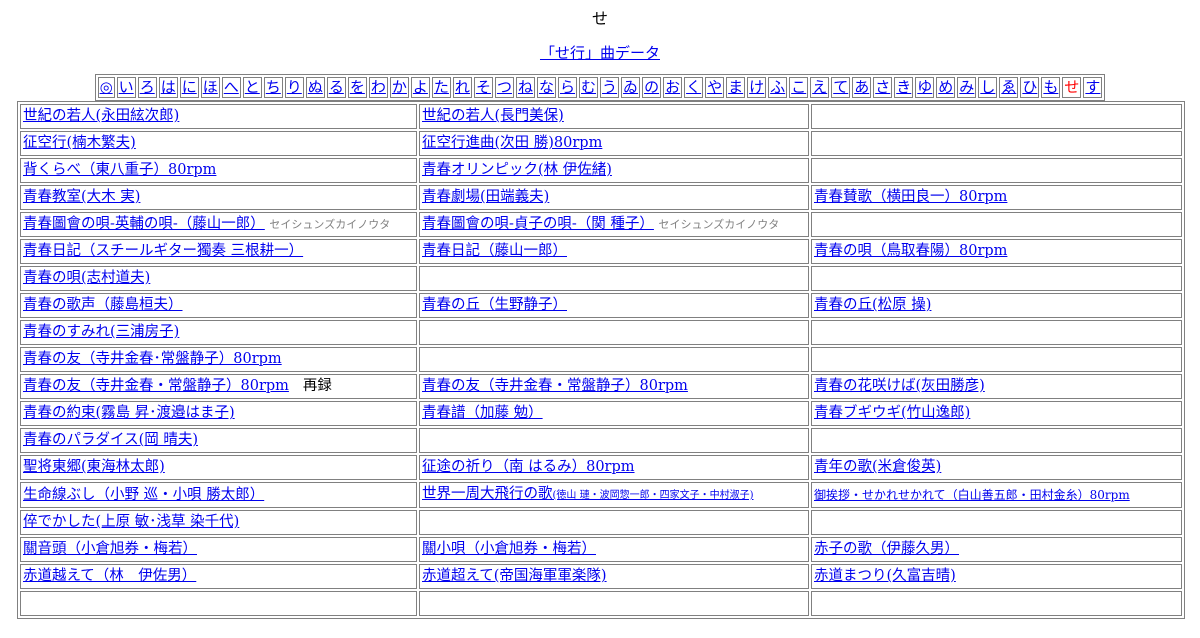  I want to click on song-link: 青春の友（寺井金春・常盤静子）80rpm, so click(555, 386).